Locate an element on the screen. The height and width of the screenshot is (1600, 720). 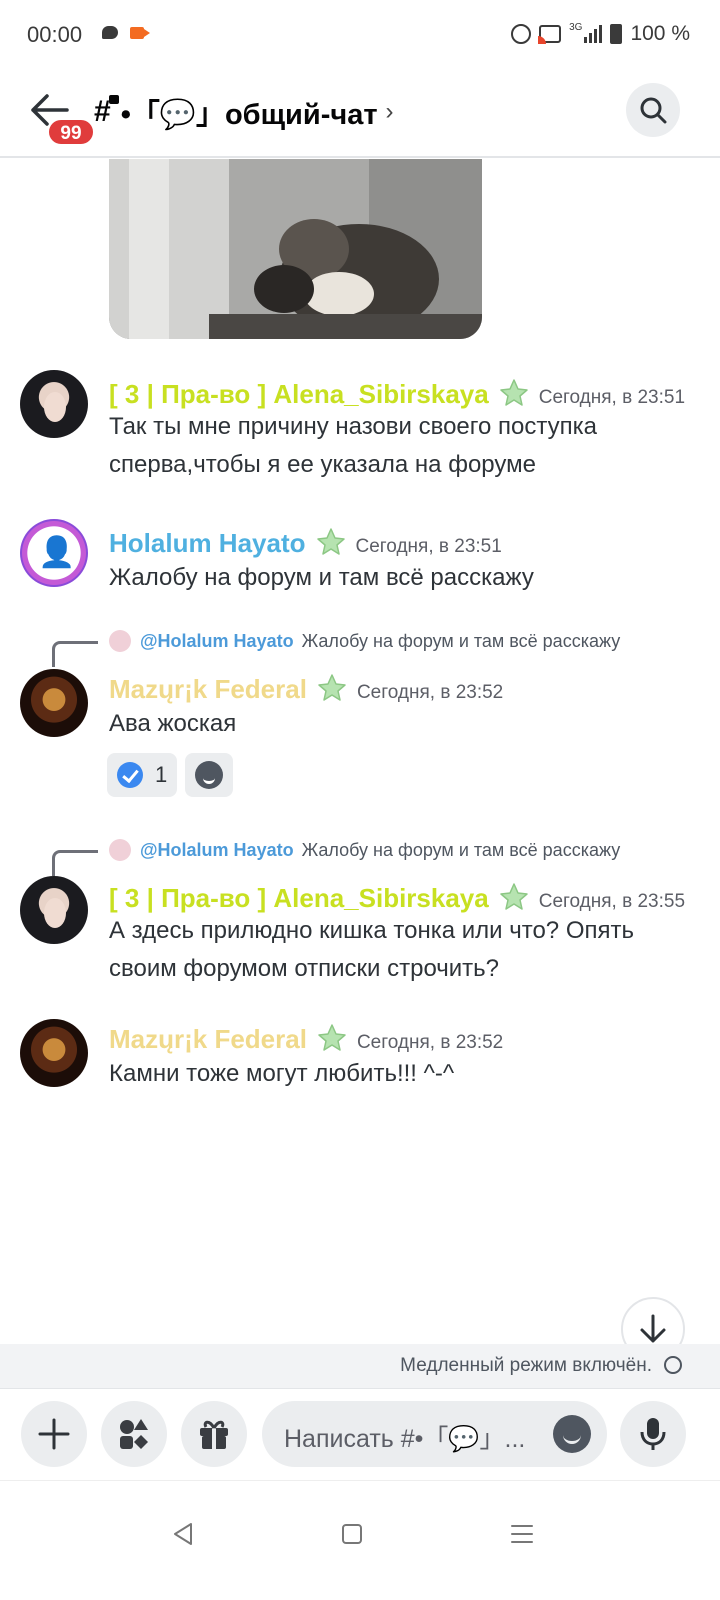
nav-home-button is located at coordinates (352, 1534).